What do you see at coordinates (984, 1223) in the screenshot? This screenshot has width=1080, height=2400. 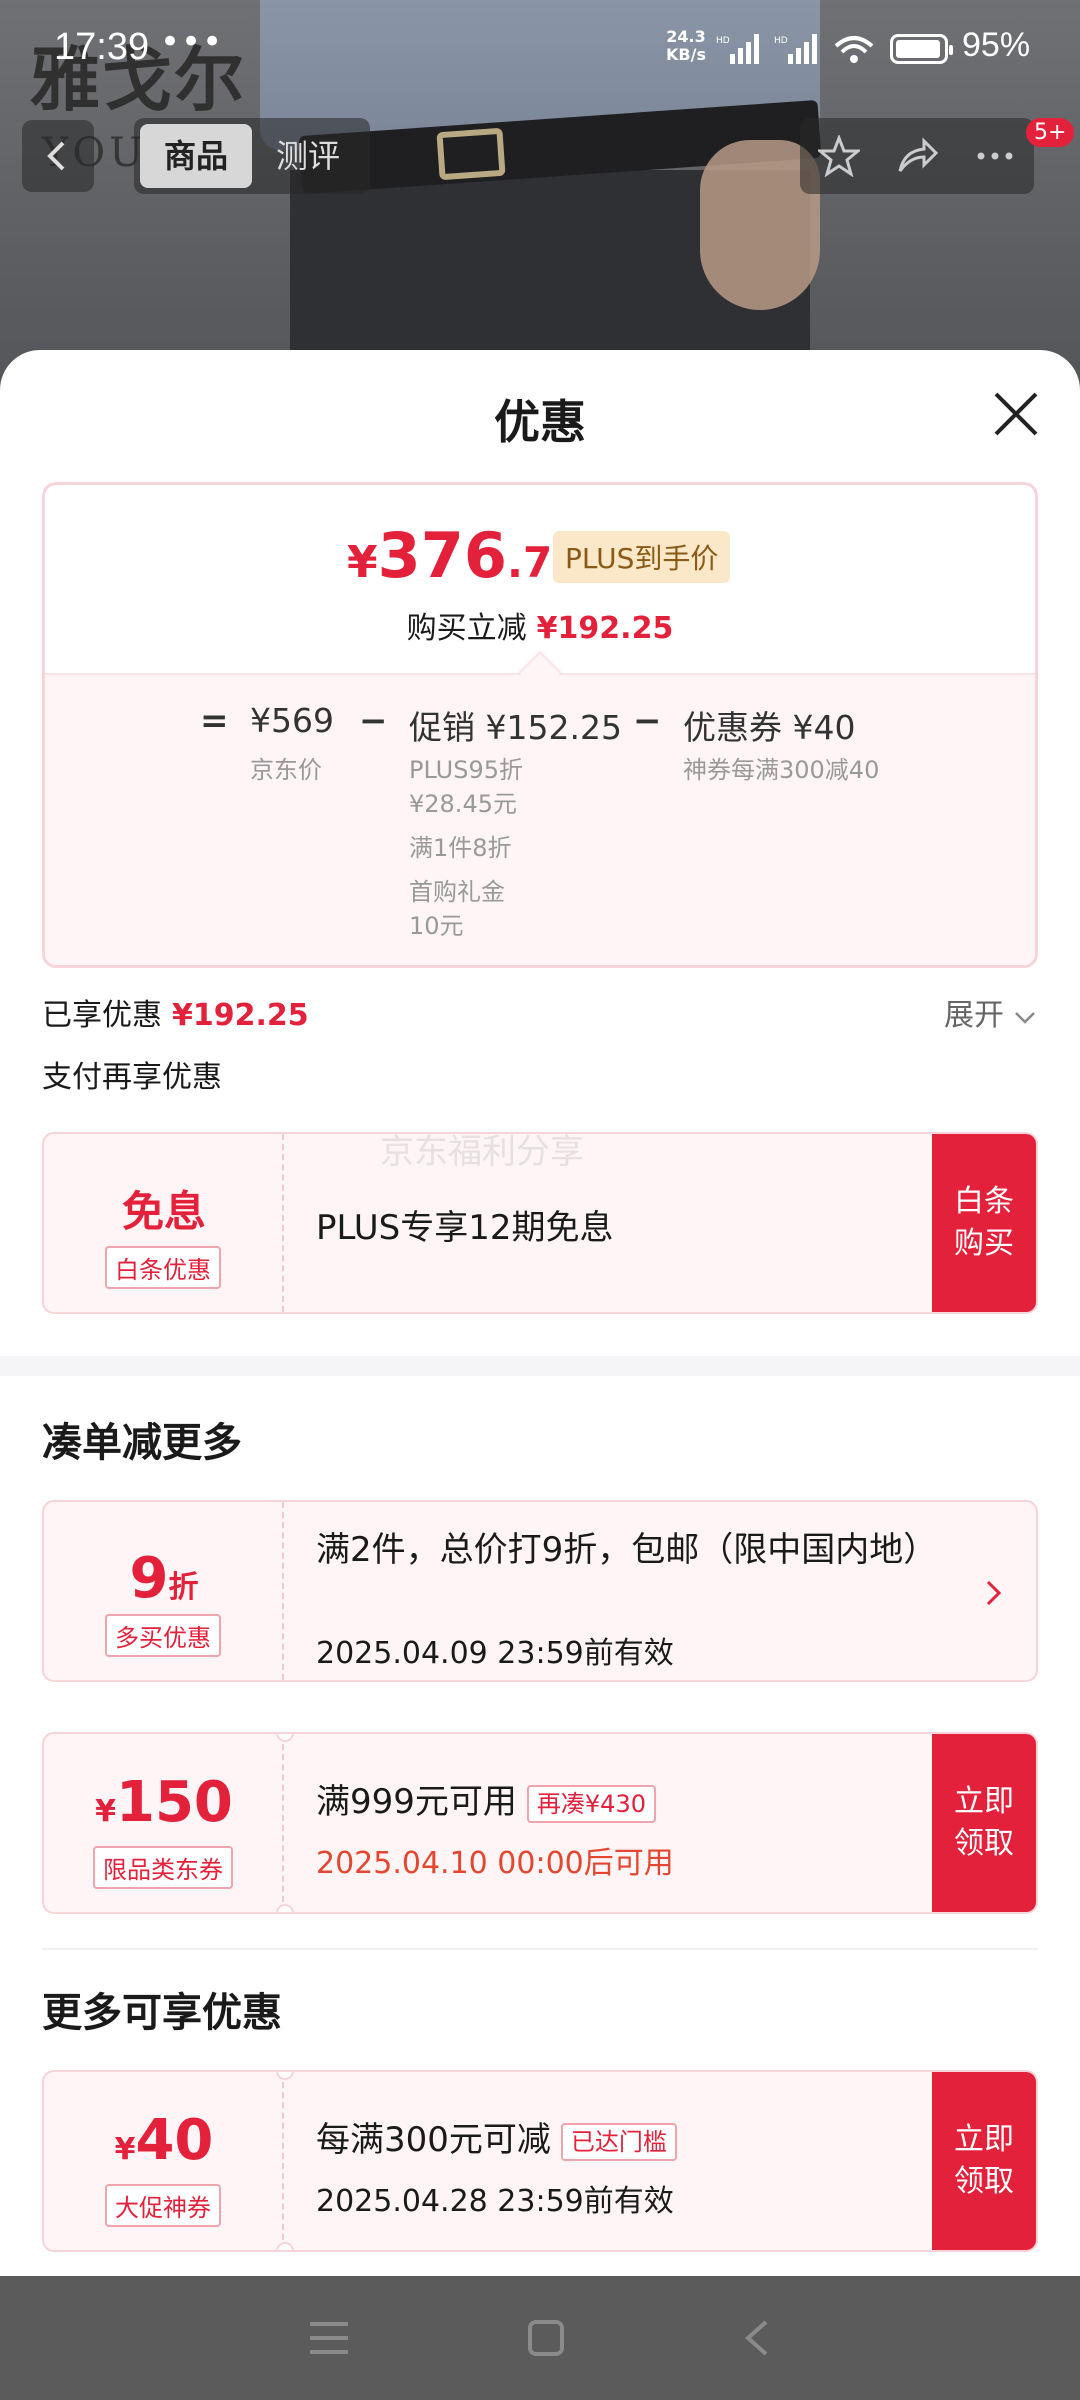 I see `baitiao-buy-button: 白条购买` at bounding box center [984, 1223].